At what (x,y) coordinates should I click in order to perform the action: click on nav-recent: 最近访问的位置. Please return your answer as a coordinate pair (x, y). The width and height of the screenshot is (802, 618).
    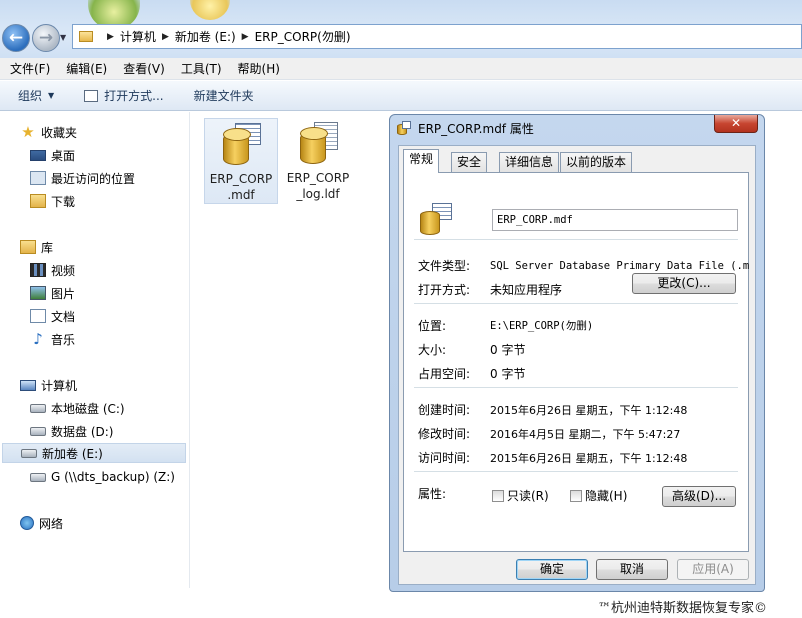
    Looking at the image, I should click on (82, 178).